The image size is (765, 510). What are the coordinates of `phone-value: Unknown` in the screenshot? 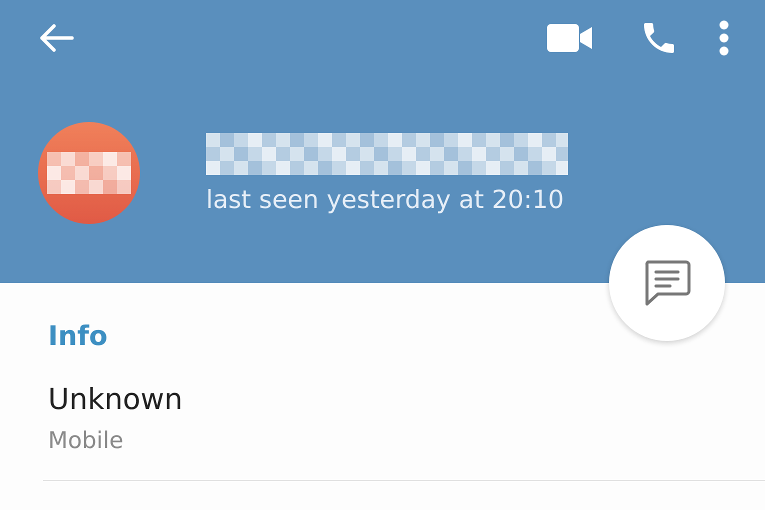 It's located at (116, 399).